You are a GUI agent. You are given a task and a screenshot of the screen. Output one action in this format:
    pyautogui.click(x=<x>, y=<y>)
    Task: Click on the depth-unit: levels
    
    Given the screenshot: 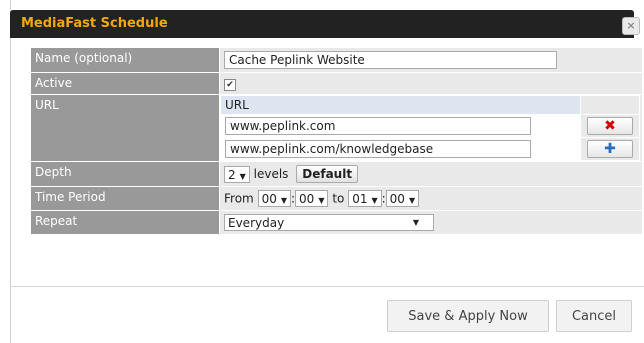 What is the action you would take?
    pyautogui.click(x=271, y=174)
    